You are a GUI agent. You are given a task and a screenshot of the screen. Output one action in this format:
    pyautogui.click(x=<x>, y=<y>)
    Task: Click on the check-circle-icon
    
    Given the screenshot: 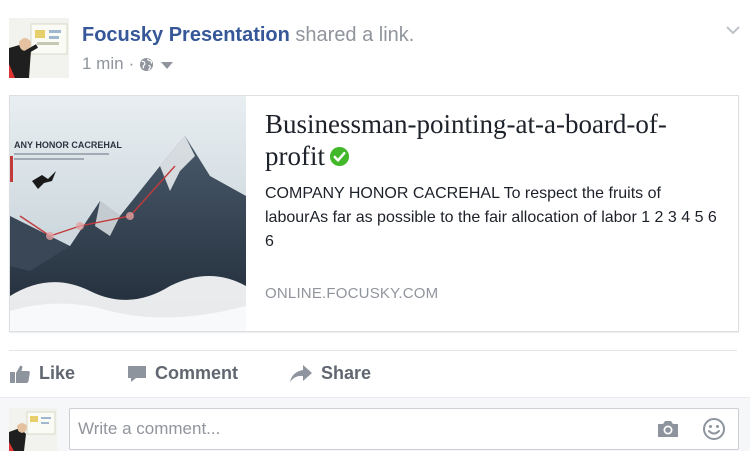 What is the action you would take?
    pyautogui.click(x=339, y=154)
    